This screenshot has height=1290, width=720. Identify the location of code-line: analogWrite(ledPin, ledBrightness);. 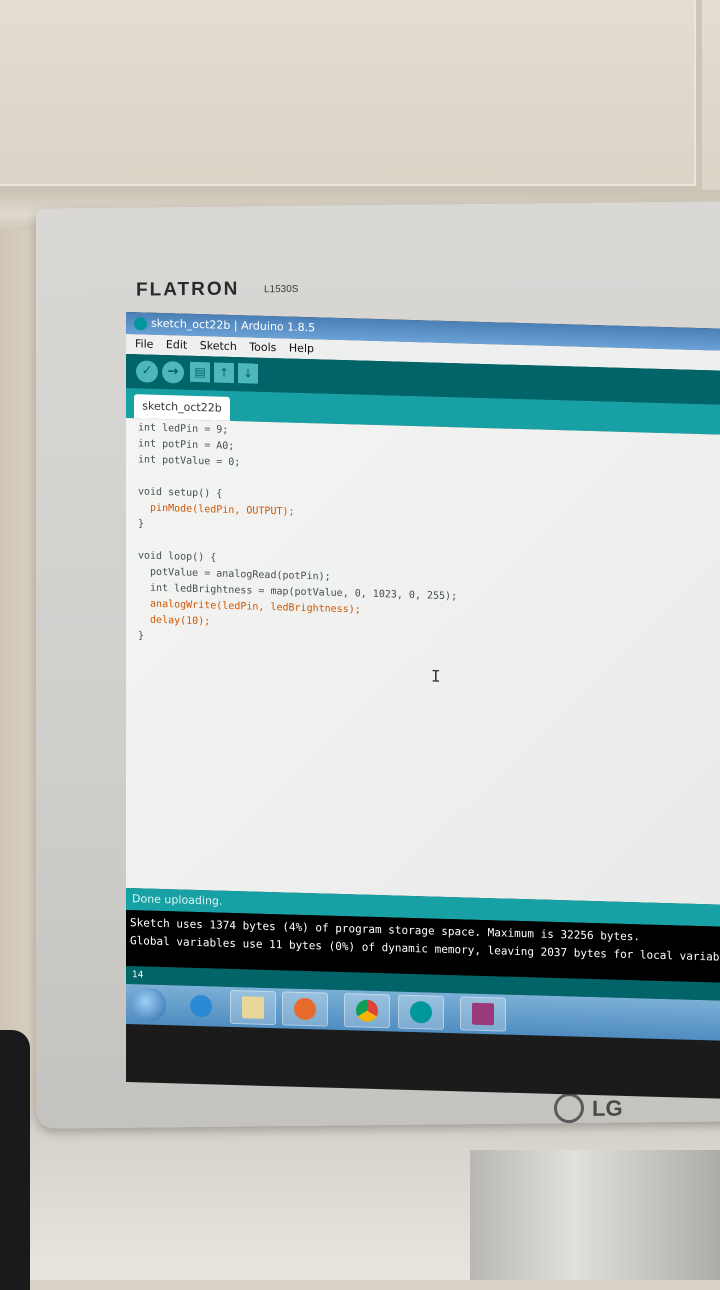
(249, 607).